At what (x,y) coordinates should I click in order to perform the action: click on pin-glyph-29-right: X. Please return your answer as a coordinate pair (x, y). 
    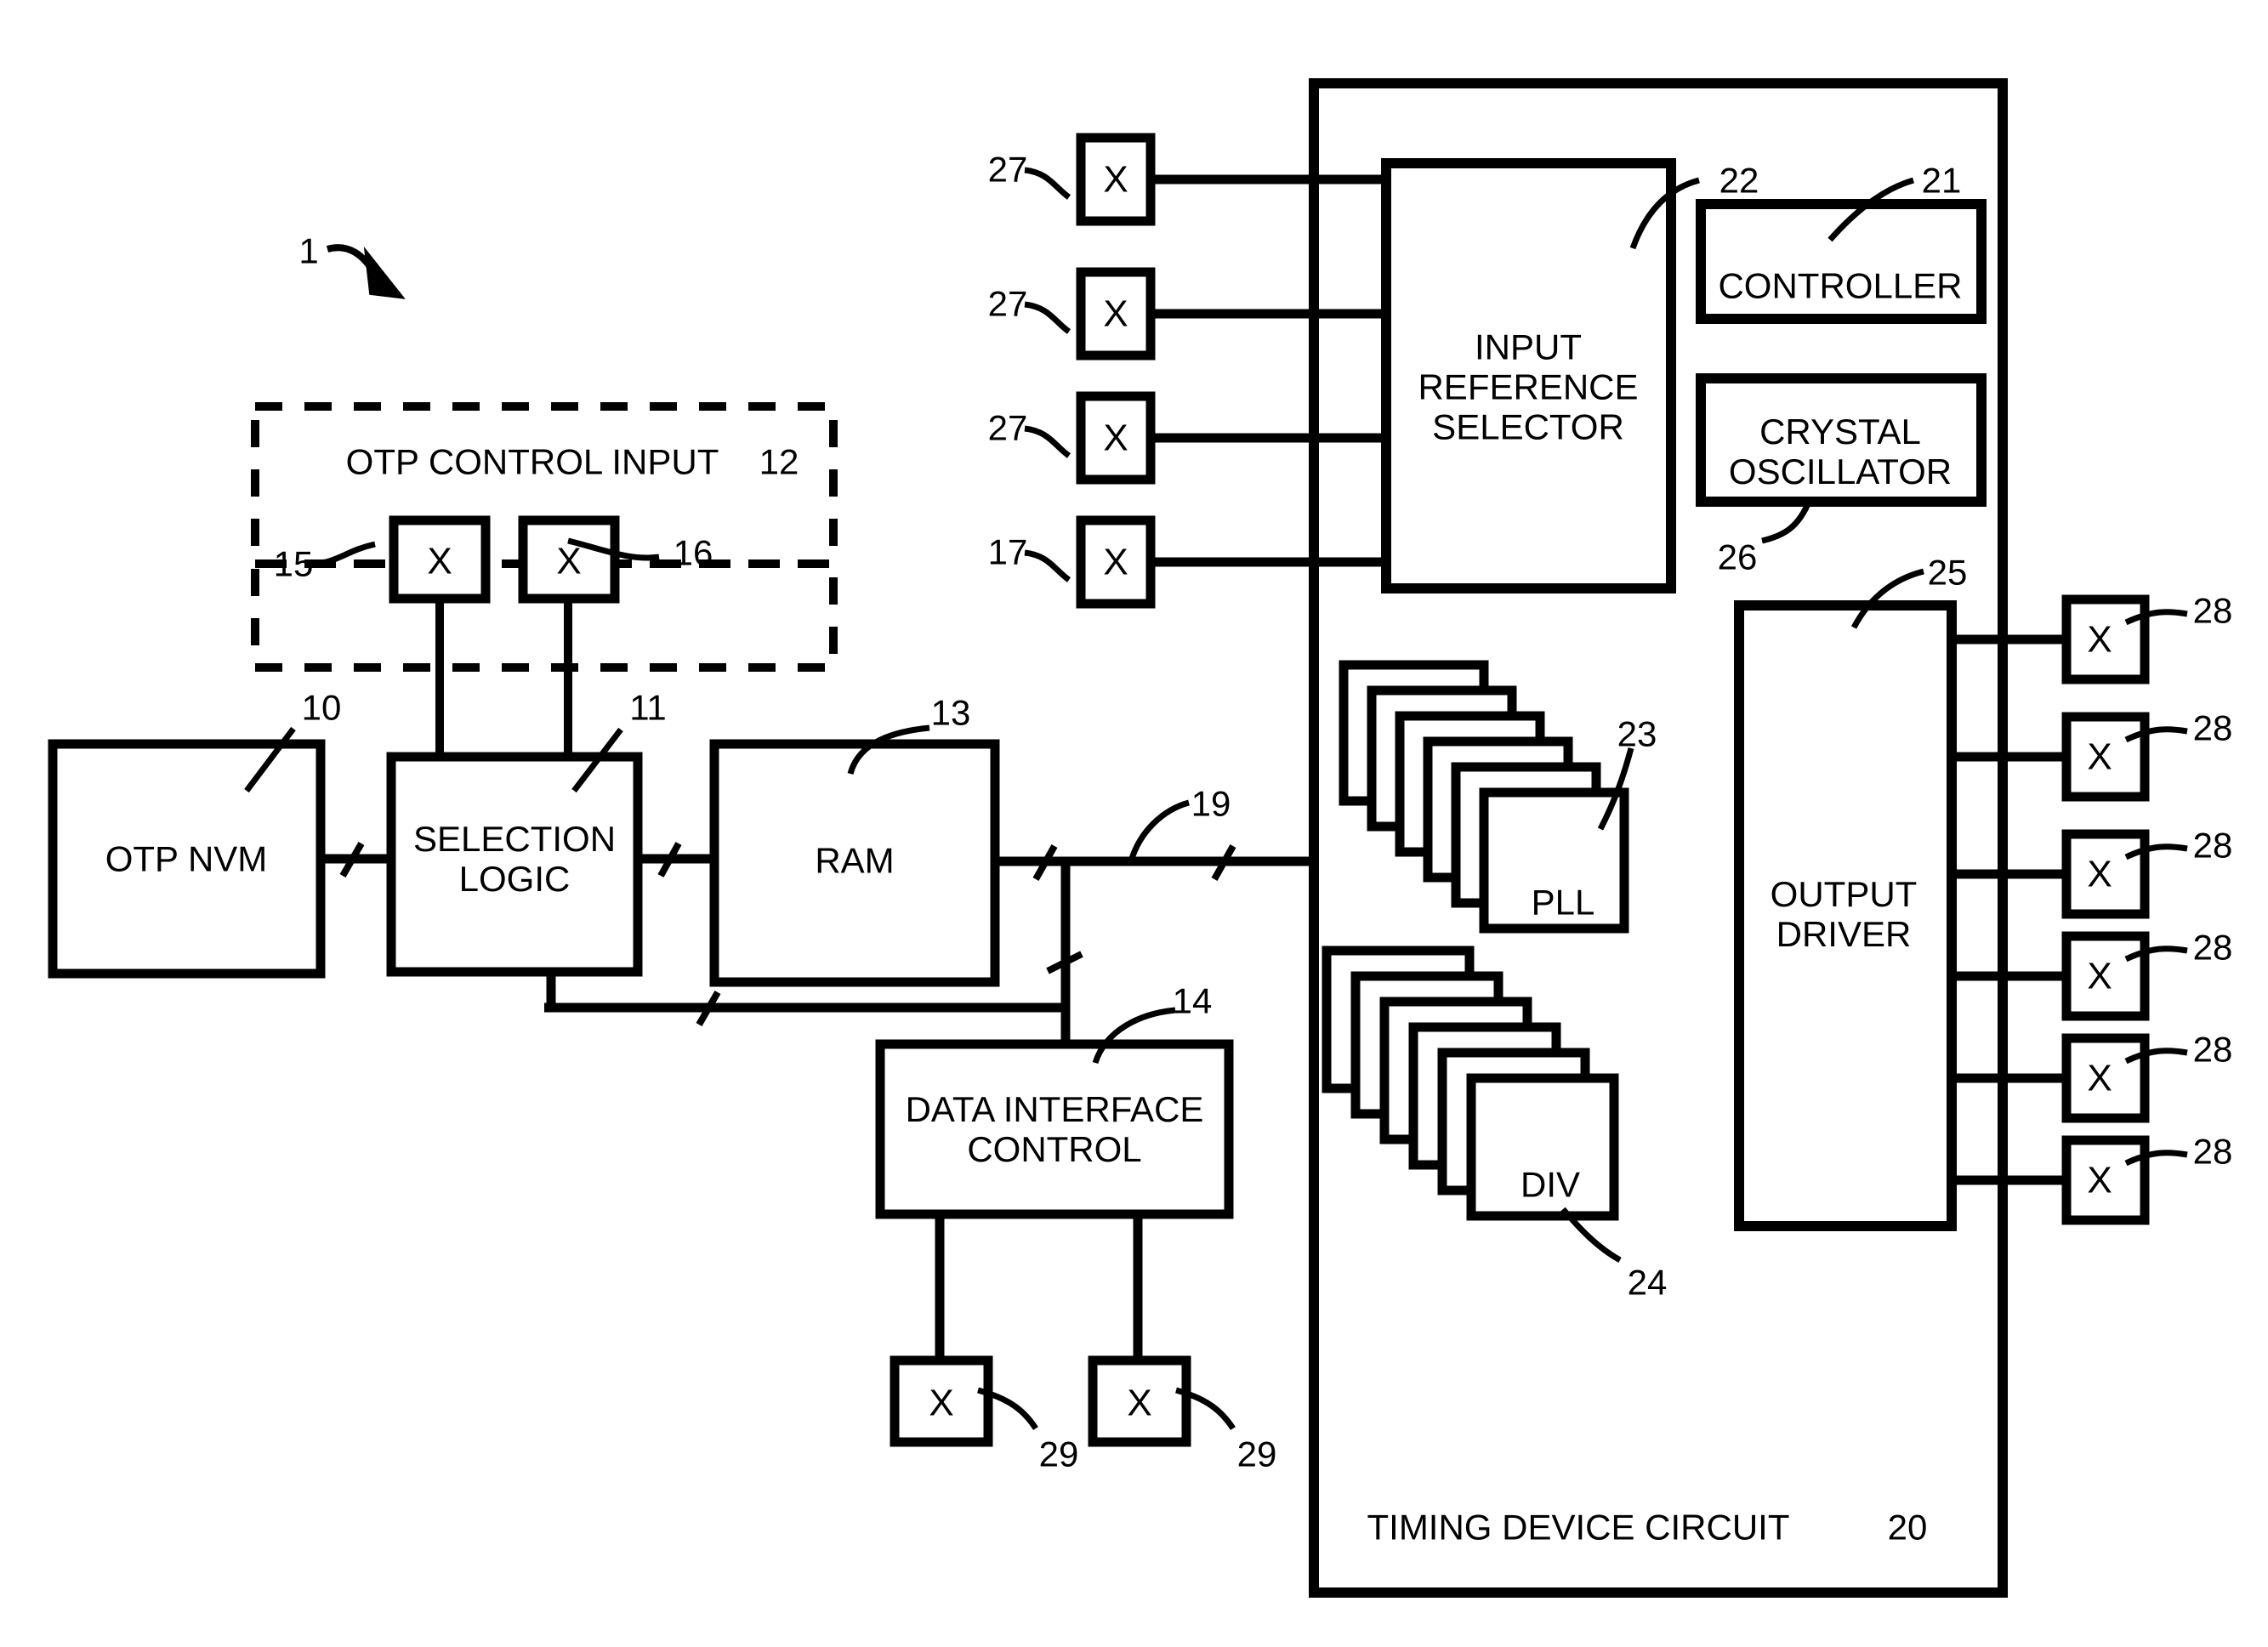
    Looking at the image, I should click on (1139, 1402).